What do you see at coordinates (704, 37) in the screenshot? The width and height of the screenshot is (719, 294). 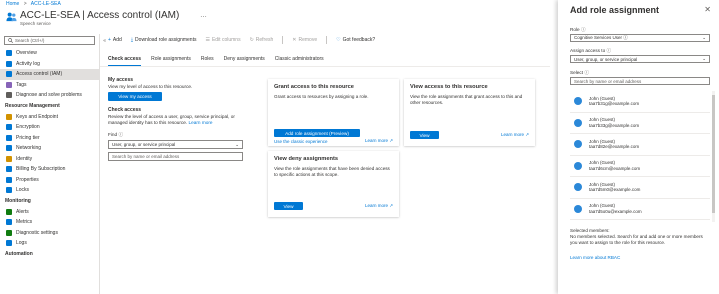 I see `chevron-down-icon: ⌄` at bounding box center [704, 37].